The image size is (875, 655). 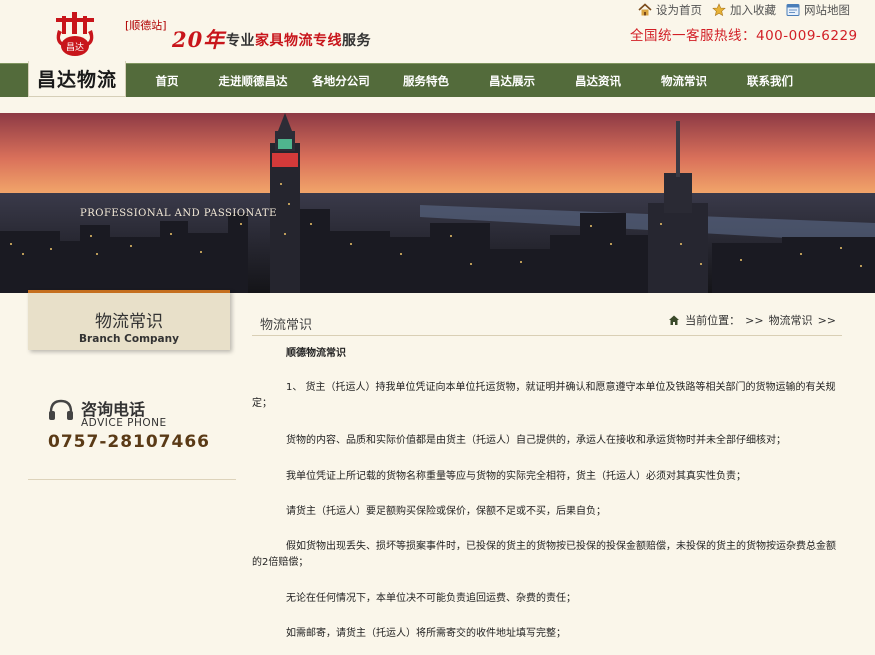 What do you see at coordinates (512, 81) in the screenshot?
I see `nav-item-showcase: 昌达展示` at bounding box center [512, 81].